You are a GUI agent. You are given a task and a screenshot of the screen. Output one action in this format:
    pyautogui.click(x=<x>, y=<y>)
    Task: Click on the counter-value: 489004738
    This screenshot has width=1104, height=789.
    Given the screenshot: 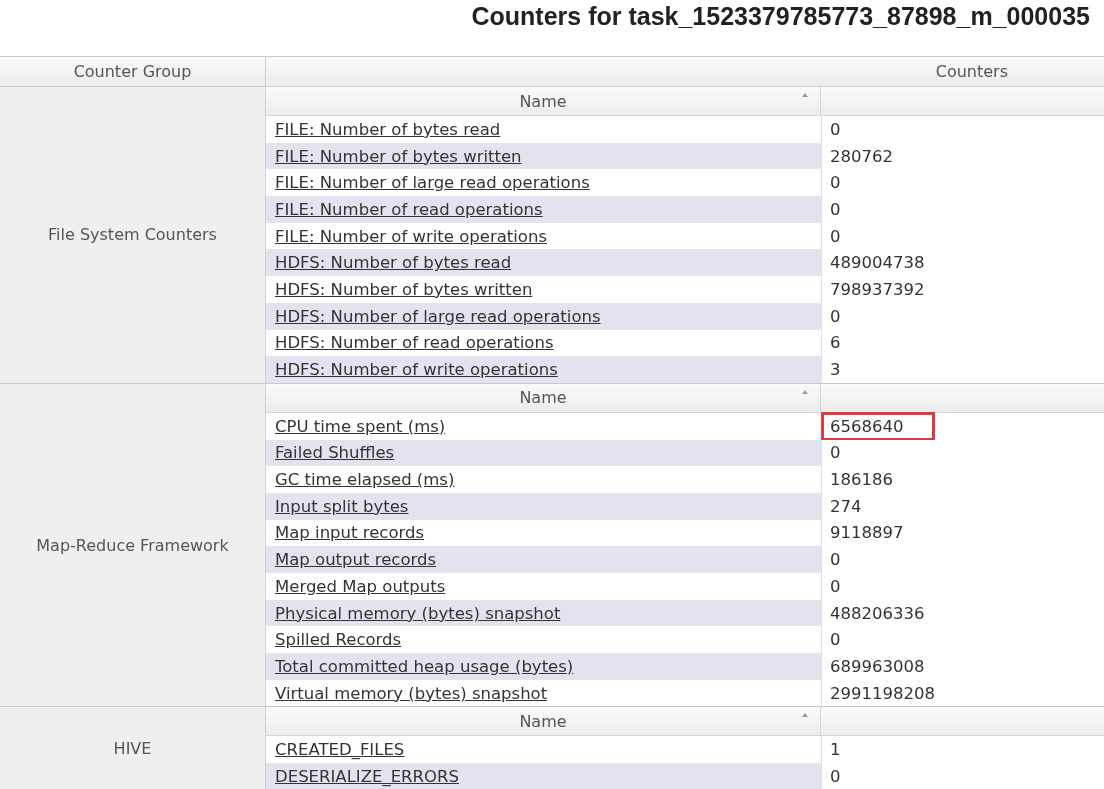 What is the action you would take?
    pyautogui.click(x=877, y=263)
    